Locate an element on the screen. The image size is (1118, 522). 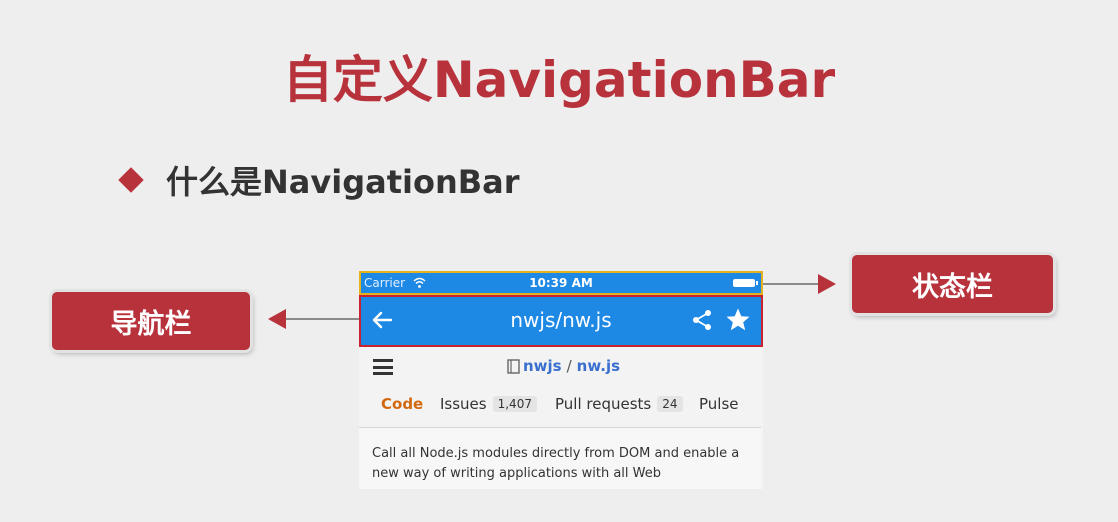
tab-code: Code is located at coordinates (402, 404).